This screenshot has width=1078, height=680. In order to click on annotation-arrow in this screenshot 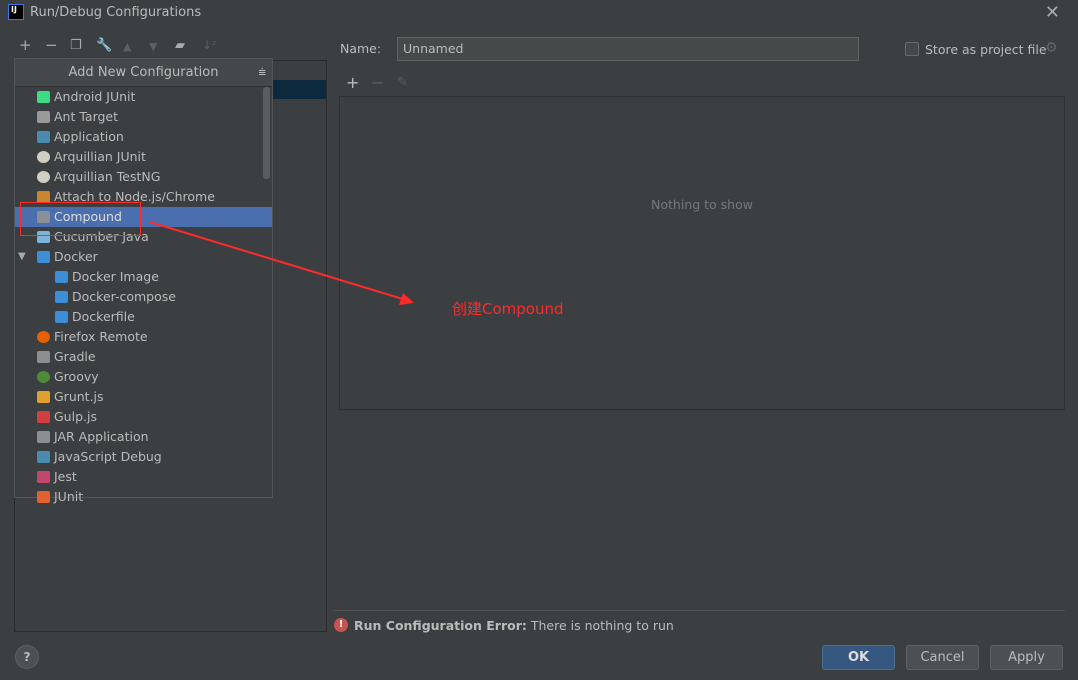, I will do `click(281, 263)`.